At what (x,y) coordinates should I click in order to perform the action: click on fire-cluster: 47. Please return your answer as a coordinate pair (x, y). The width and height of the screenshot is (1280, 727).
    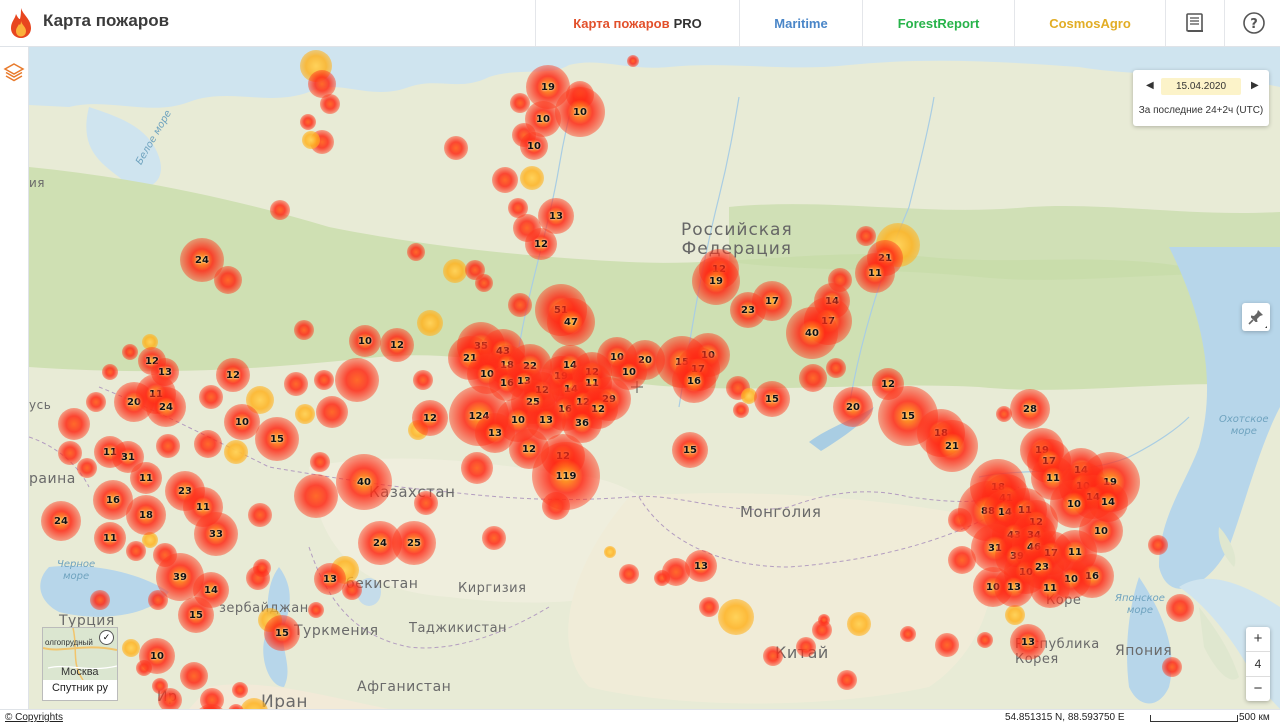
    Looking at the image, I should click on (571, 322).